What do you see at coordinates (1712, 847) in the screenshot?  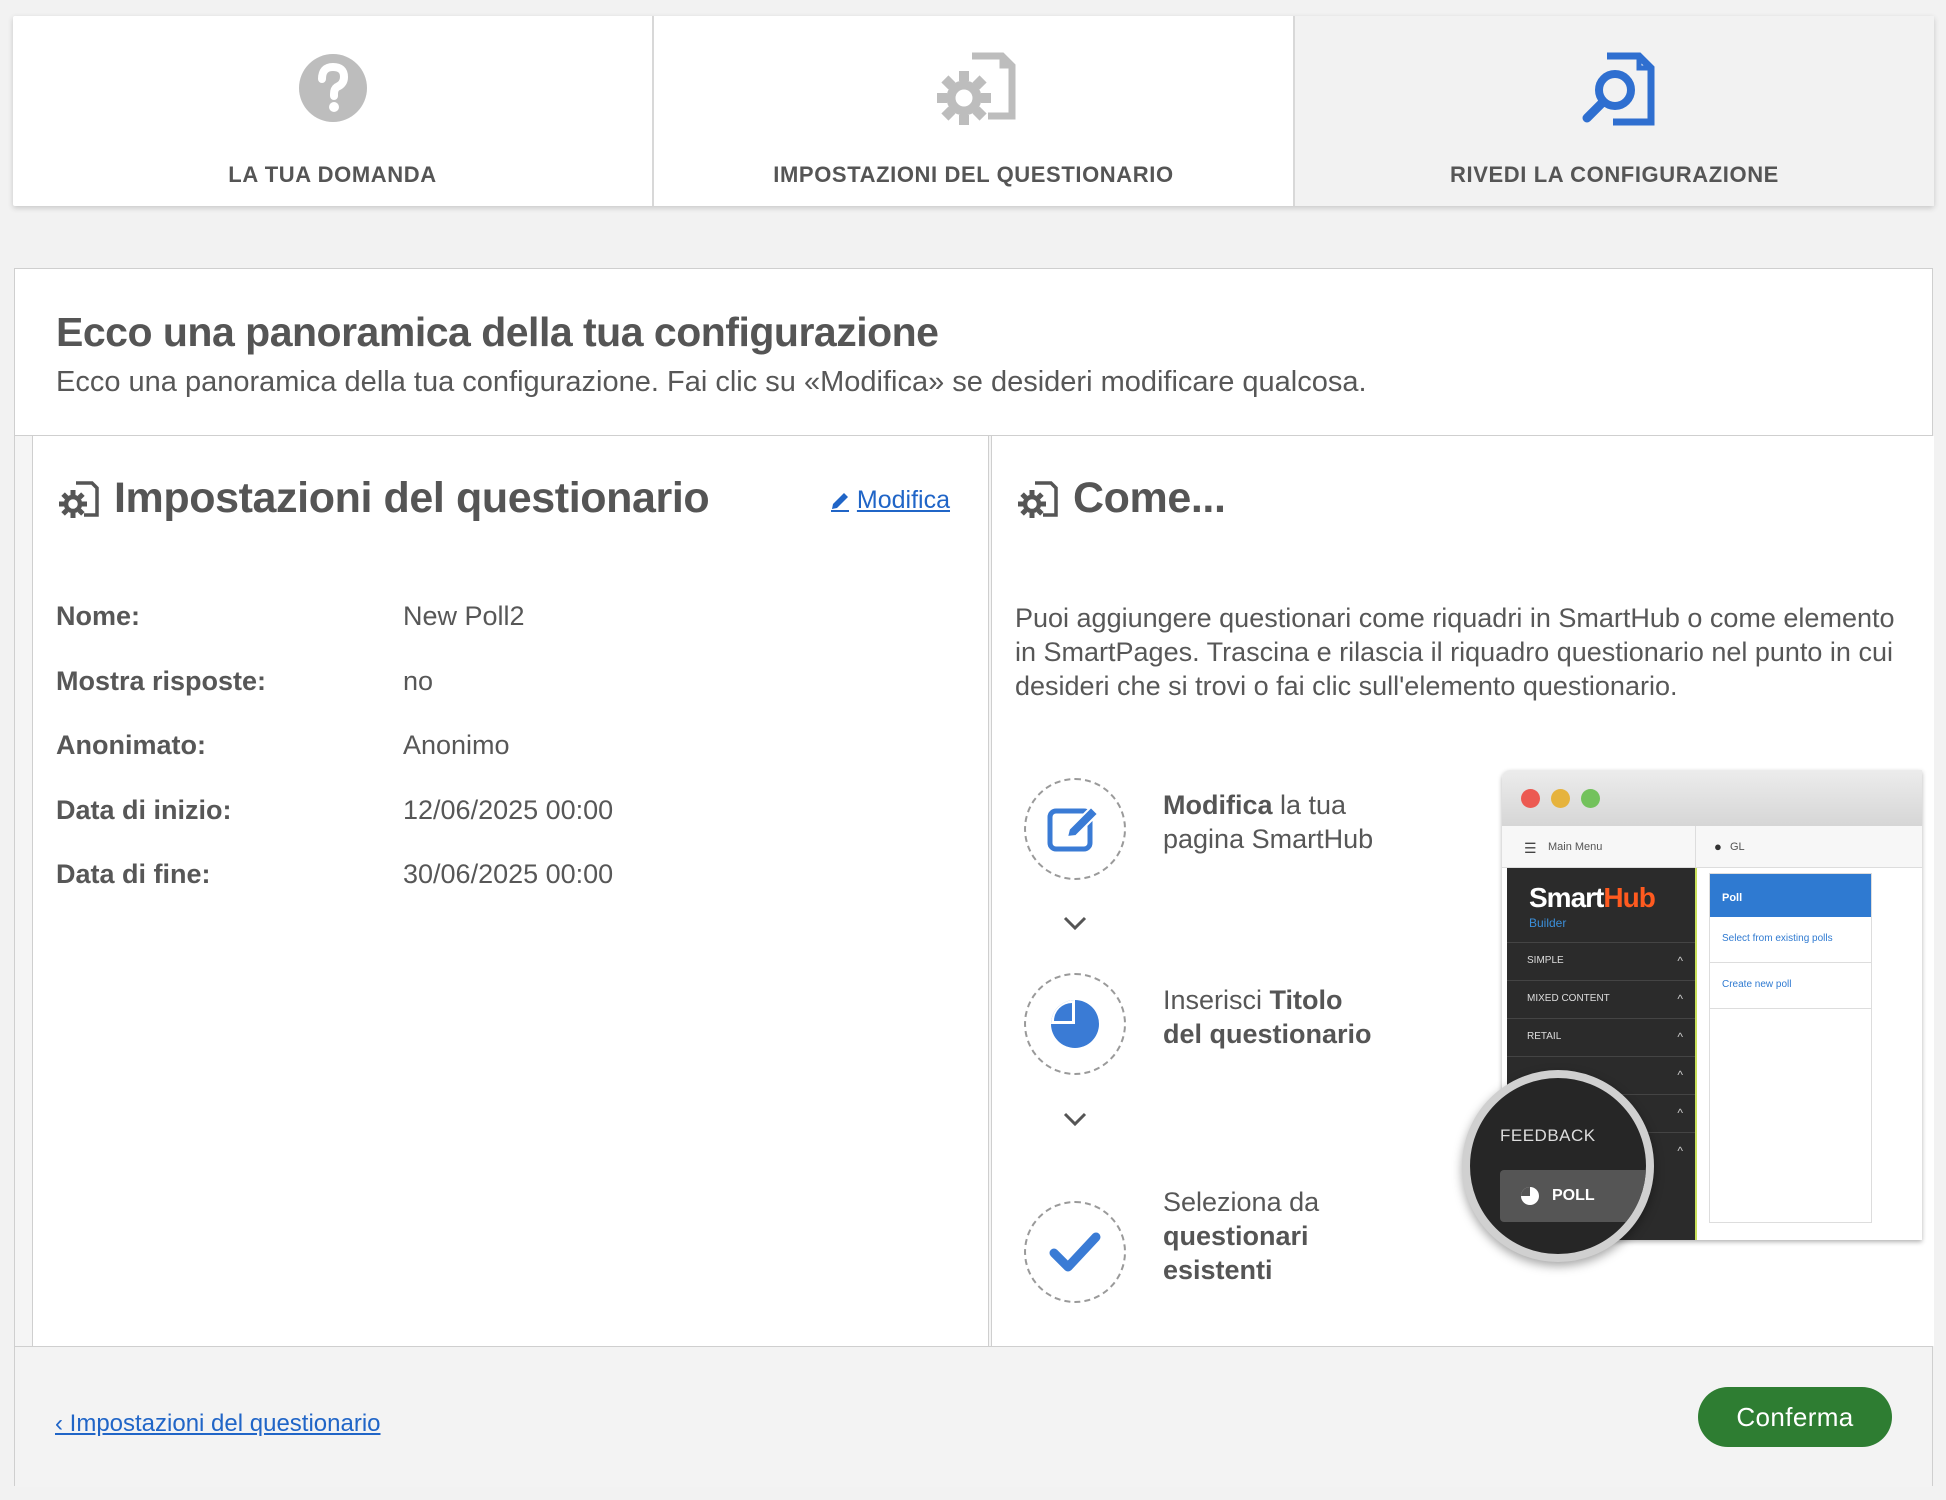 I see `illustration-menubar: ☰ Main Menu ● GL` at bounding box center [1712, 847].